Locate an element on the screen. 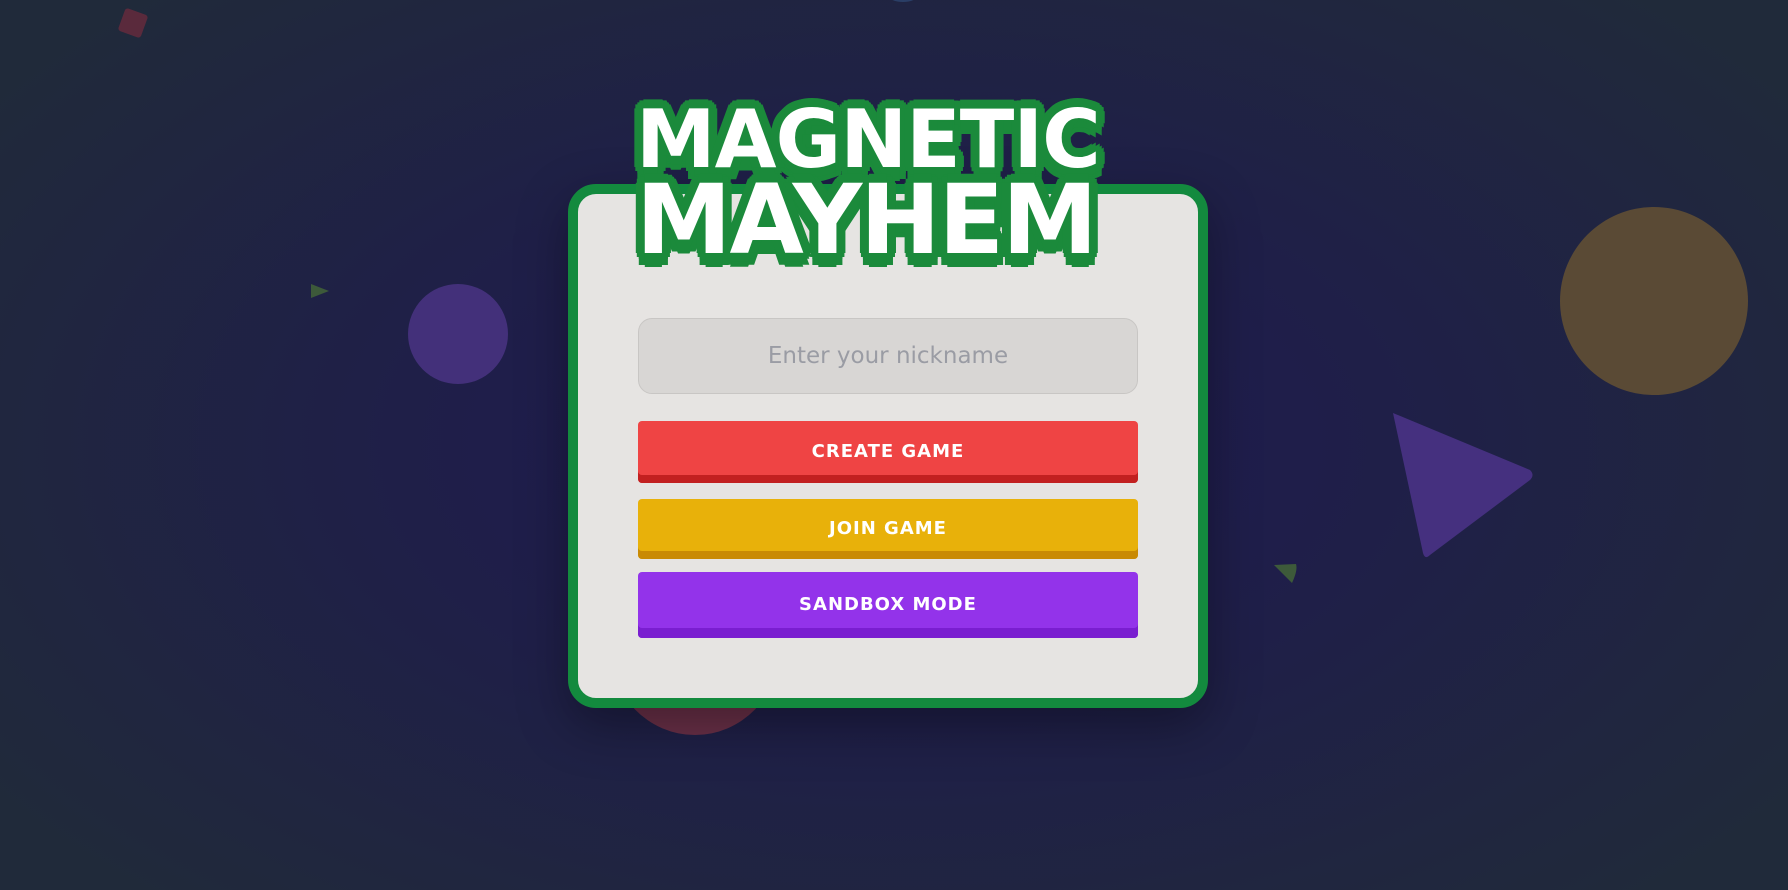 The width and height of the screenshot is (1788, 890). background-shape-triangle-small-left is located at coordinates (320, 291).